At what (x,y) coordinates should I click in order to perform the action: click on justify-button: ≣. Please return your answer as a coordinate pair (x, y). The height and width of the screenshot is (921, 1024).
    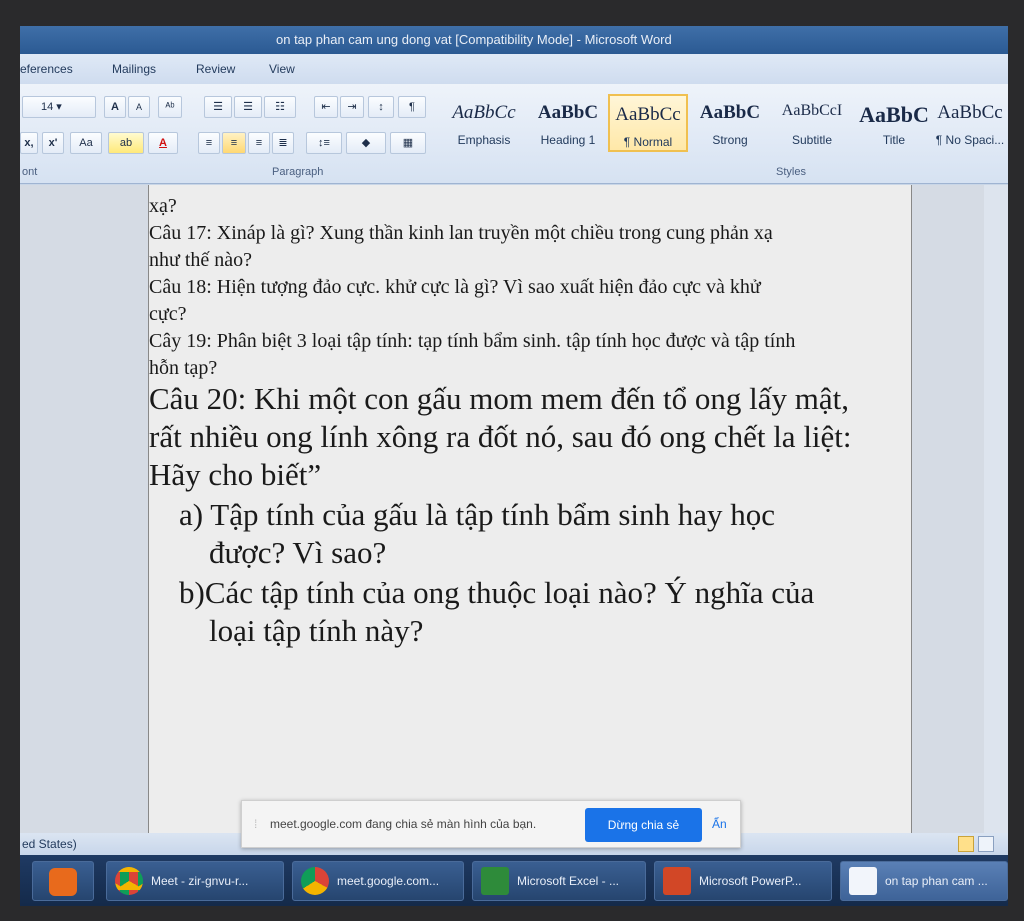
    Looking at the image, I should click on (283, 143).